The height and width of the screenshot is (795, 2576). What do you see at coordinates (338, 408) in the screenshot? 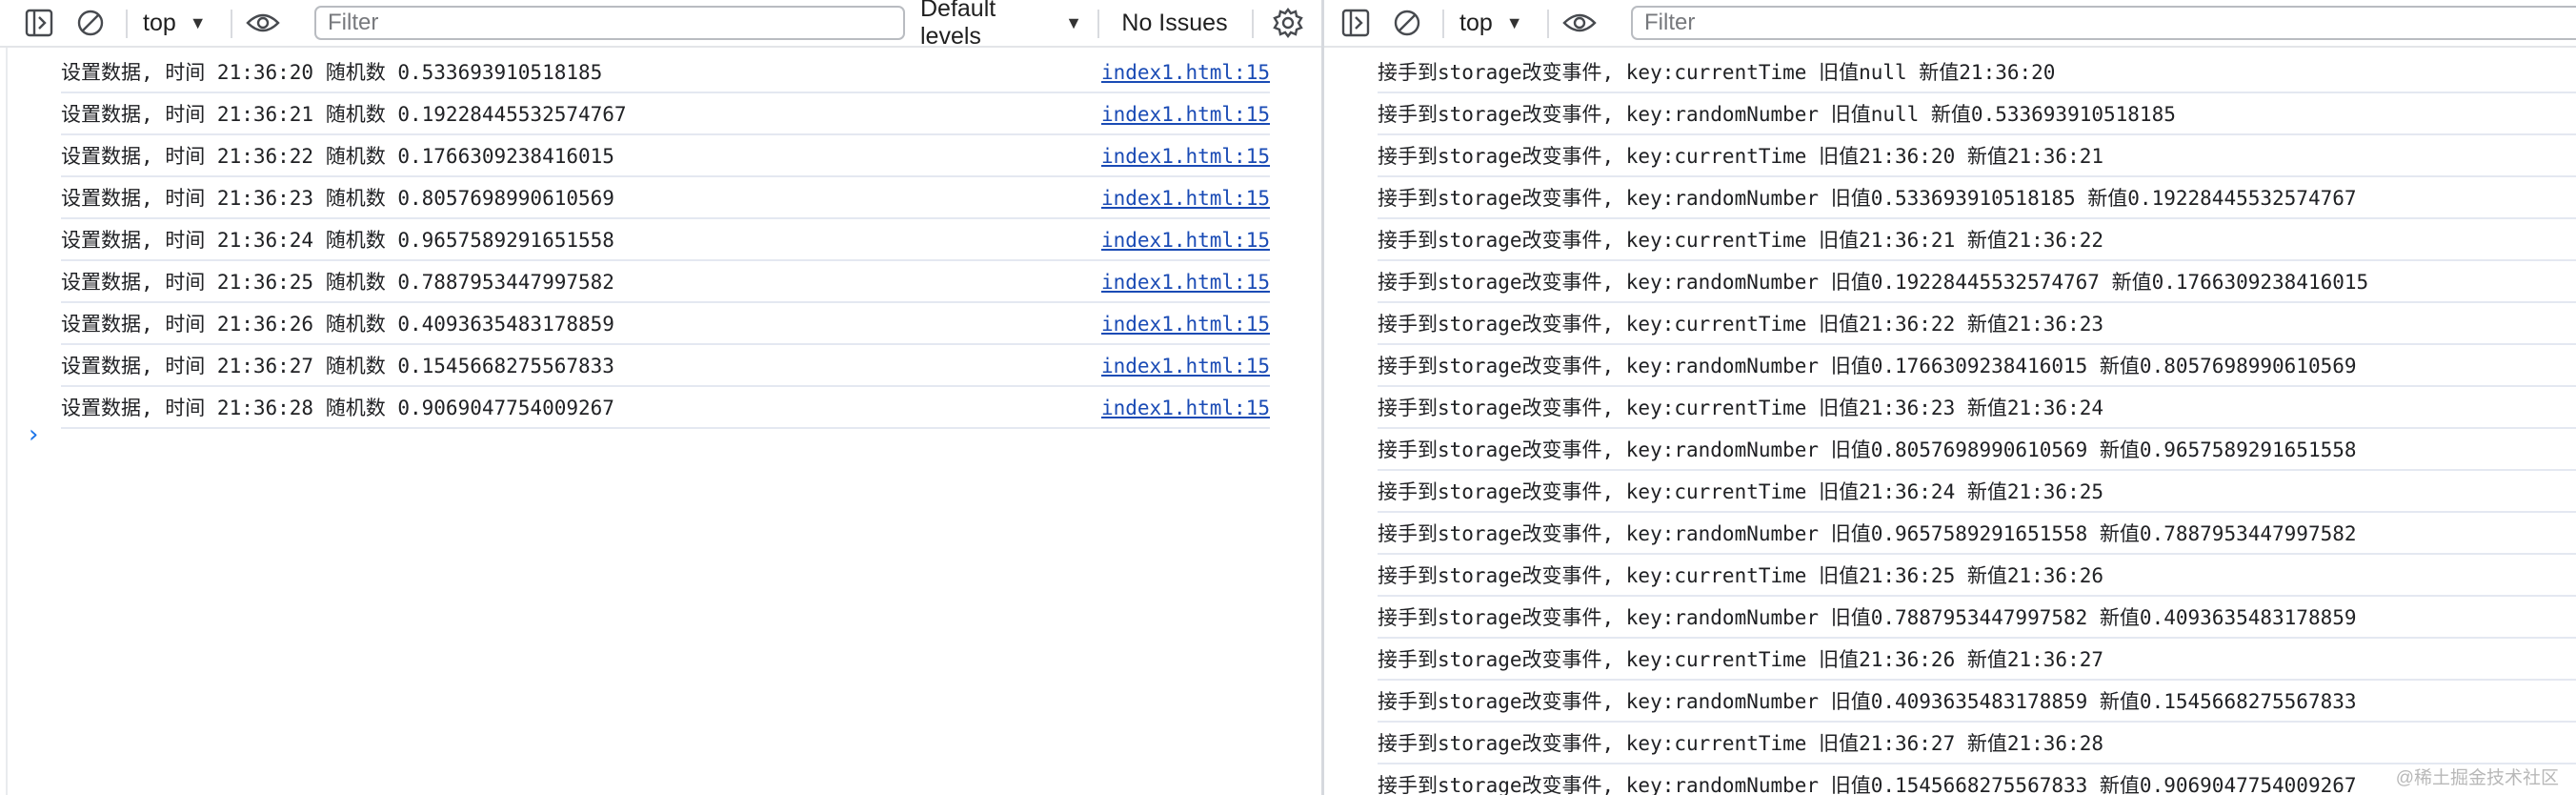
I see `log-message: 设置数据, 时间 21:36:28 随机数 0.9069047754009267` at bounding box center [338, 408].